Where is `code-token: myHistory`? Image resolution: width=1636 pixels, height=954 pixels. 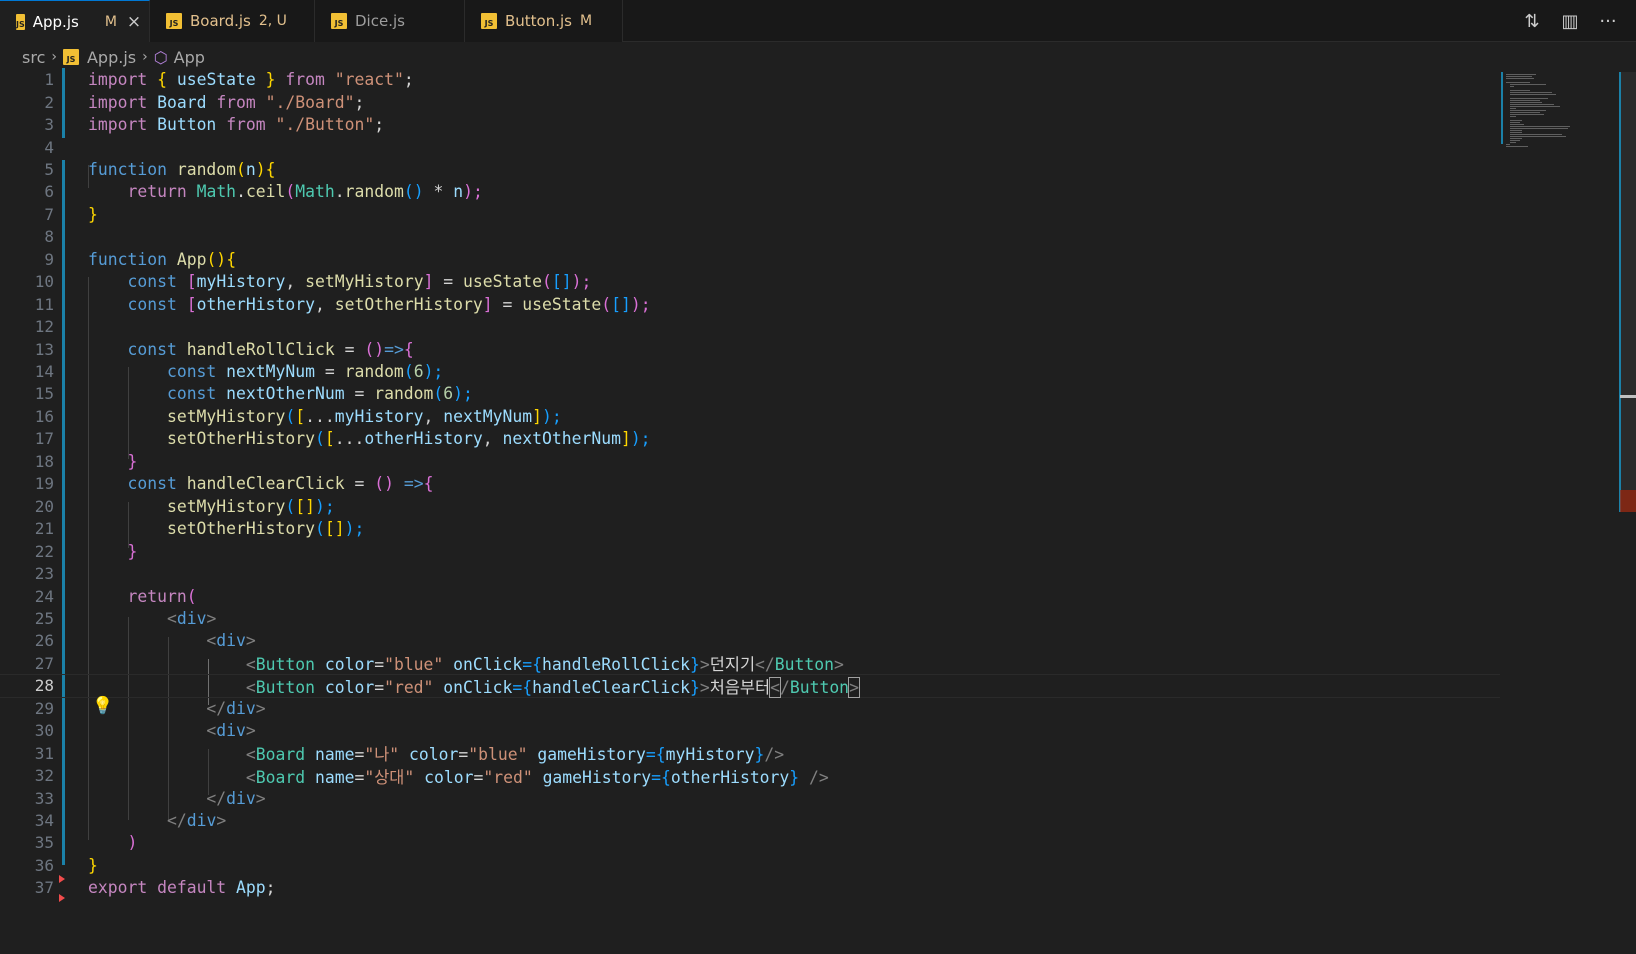 code-token: myHistory is located at coordinates (379, 416).